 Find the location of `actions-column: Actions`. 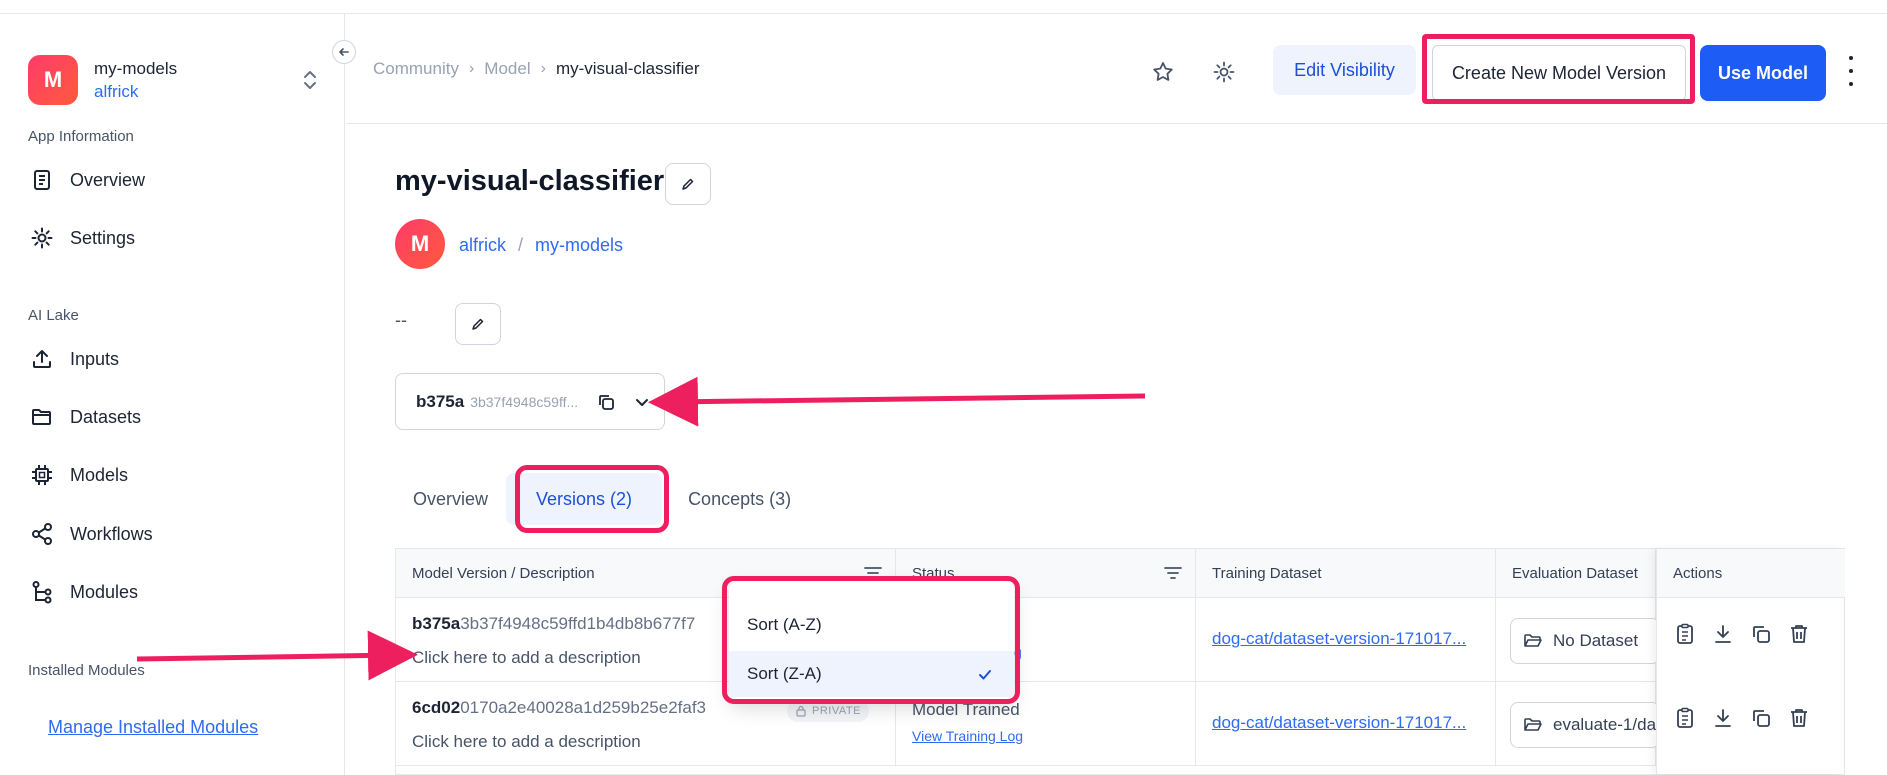

actions-column: Actions is located at coordinates (1750, 661).